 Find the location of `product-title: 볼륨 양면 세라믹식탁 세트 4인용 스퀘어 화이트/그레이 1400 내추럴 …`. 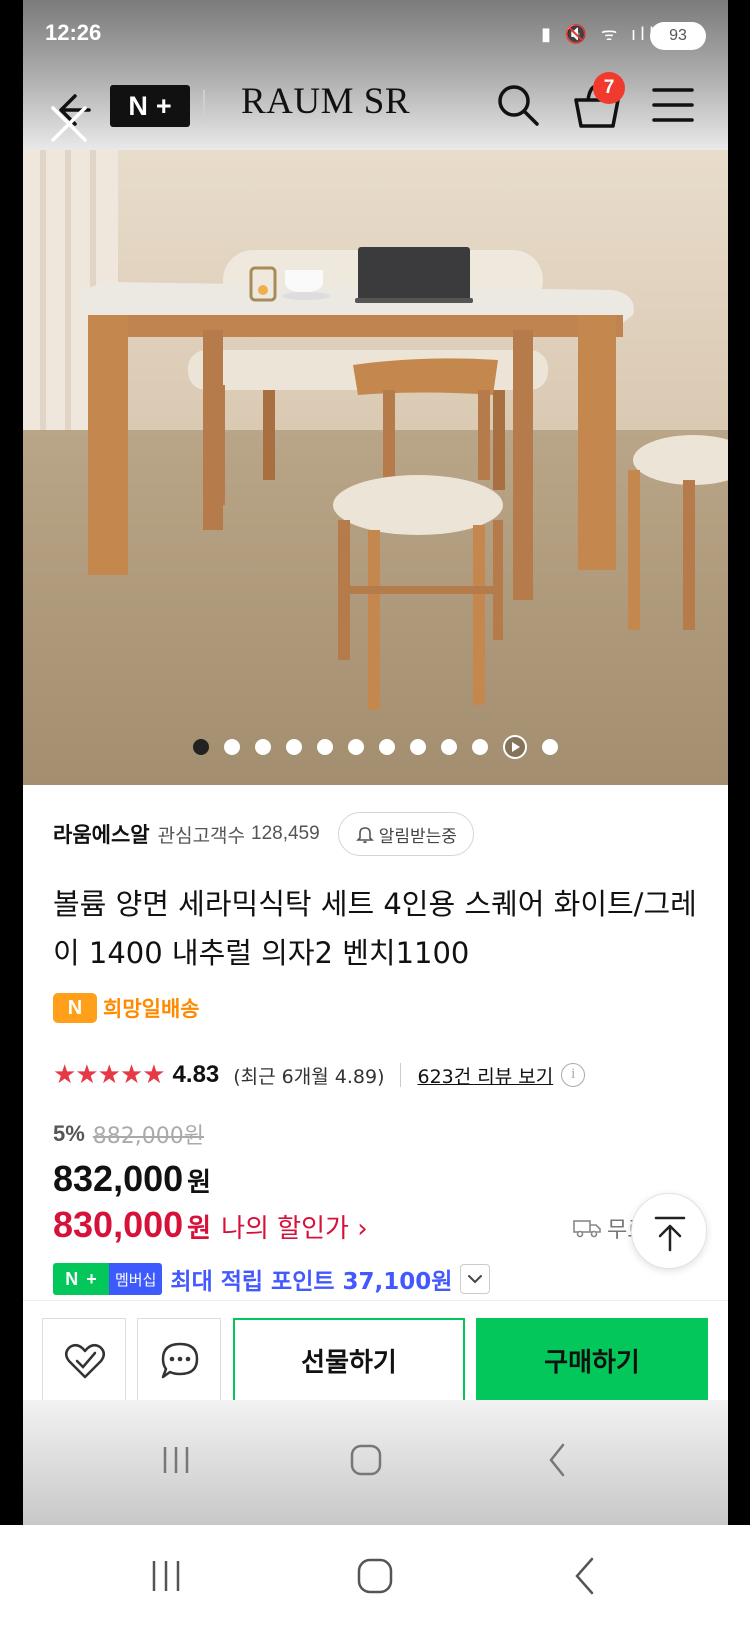

product-title: 볼륨 양면 세라믹식탁 세트 4인용 스퀘어 화이트/그레이 1400 내추럴 … is located at coordinates (375, 928).